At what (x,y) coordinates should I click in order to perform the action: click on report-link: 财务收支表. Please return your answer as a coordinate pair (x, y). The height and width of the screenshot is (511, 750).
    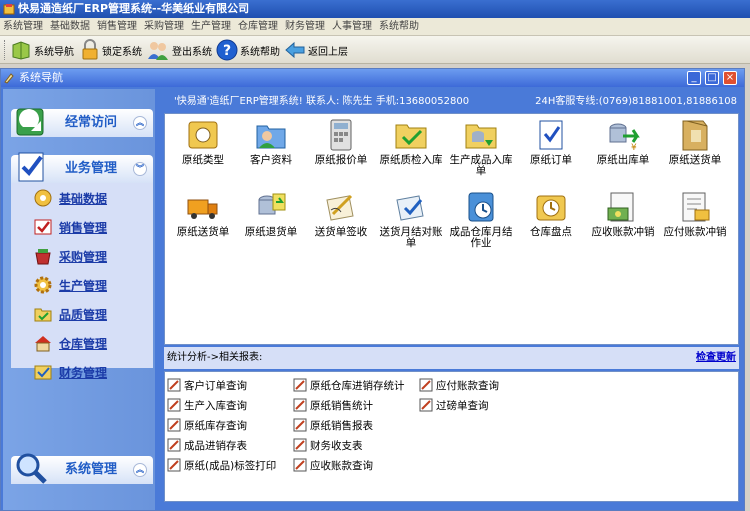
    Looking at the image, I should click on (328, 445).